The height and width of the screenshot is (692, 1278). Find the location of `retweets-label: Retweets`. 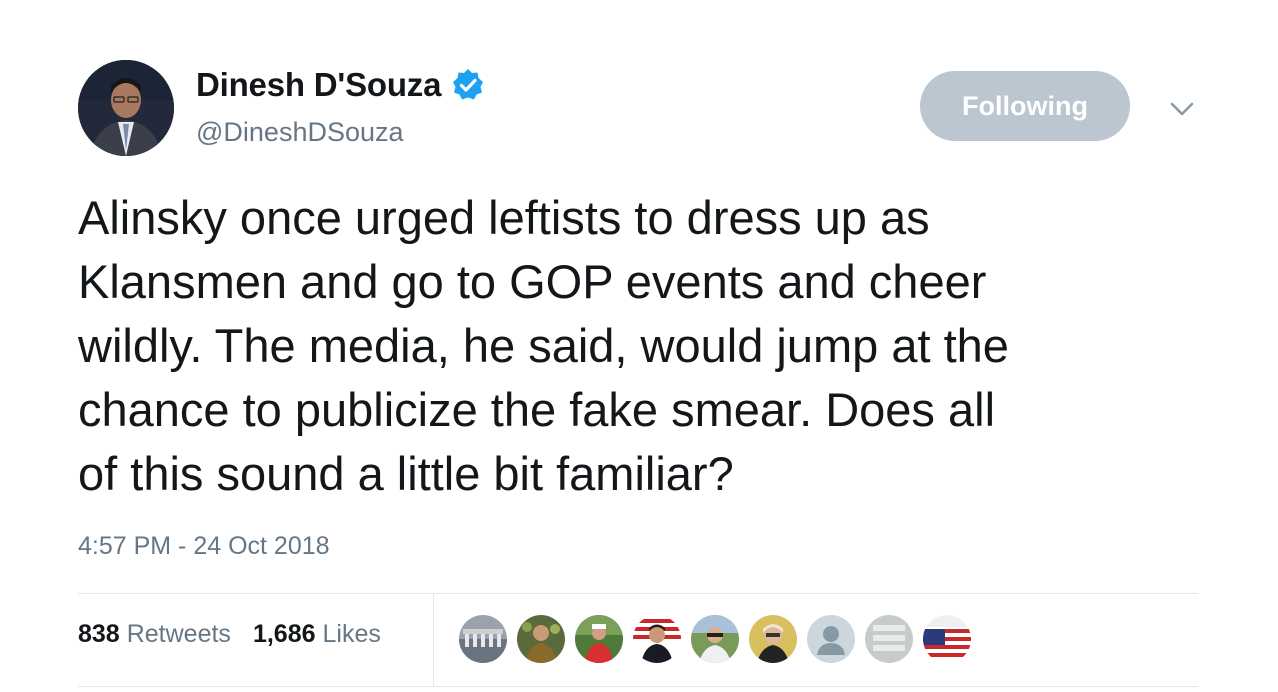

retweets-label: Retweets is located at coordinates (178, 634).